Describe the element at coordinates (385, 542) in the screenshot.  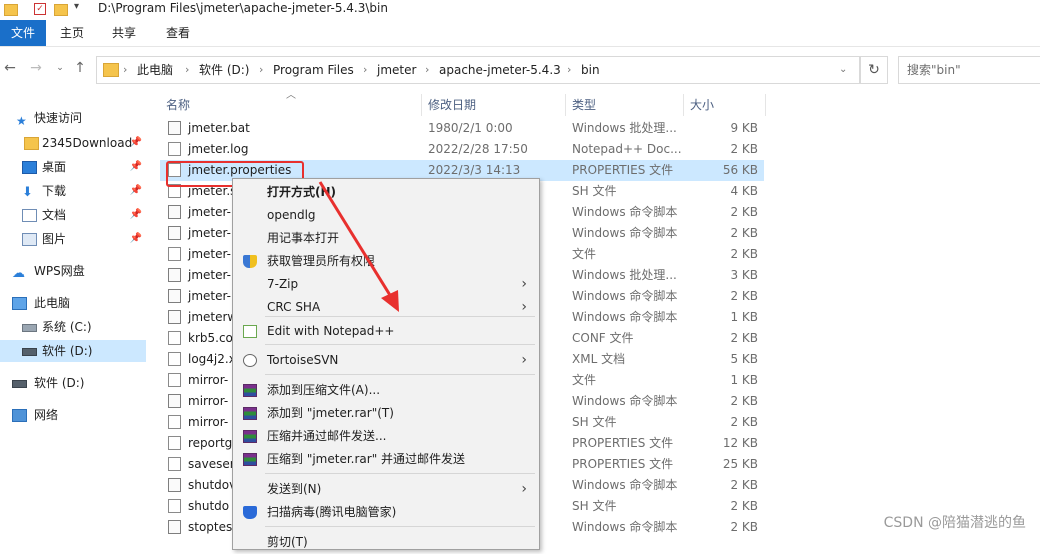
I see `menu-item: 剪切(T)` at that location.